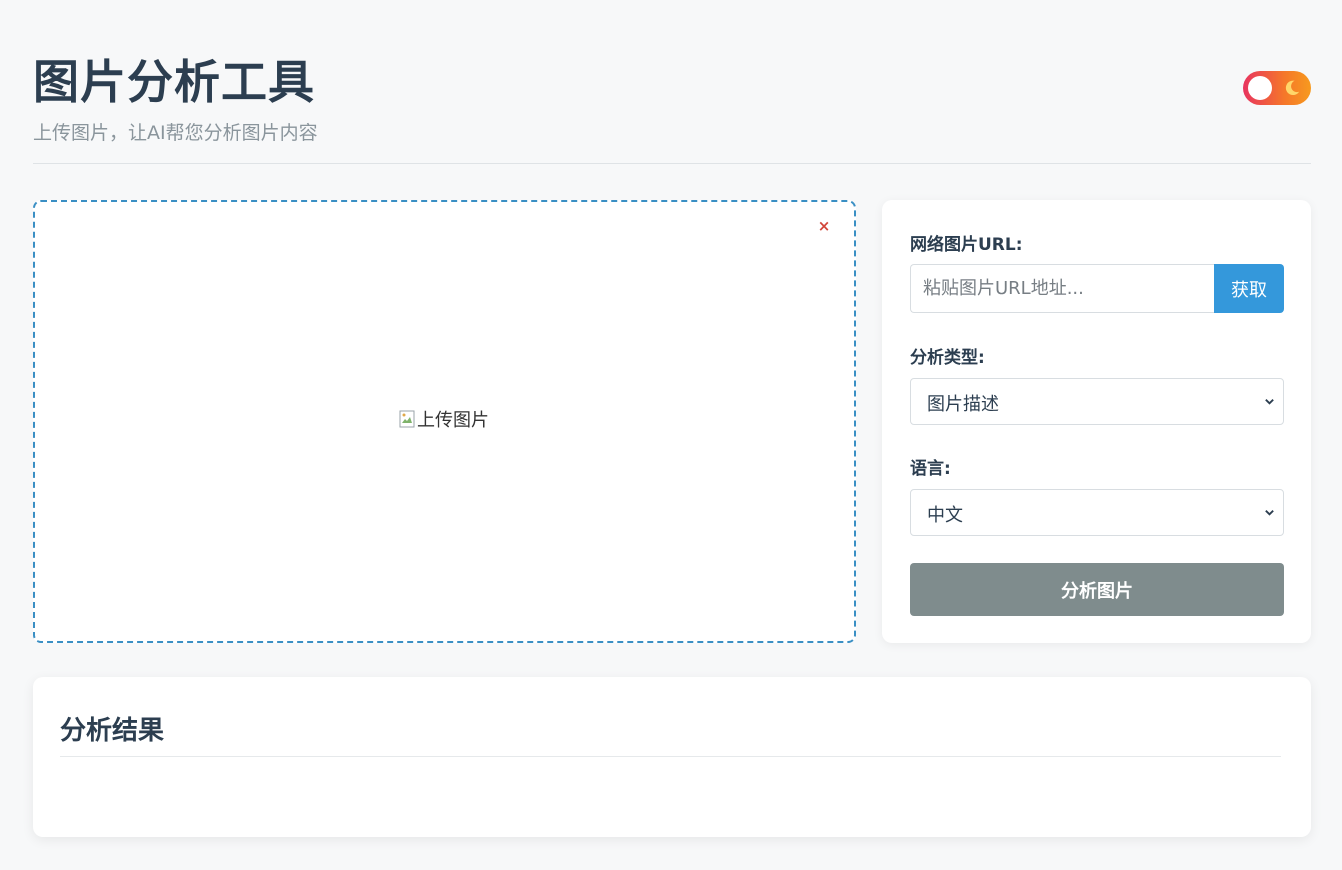 Image resolution: width=1342 pixels, height=870 pixels. Describe the element at coordinates (453, 420) in the screenshot. I see `image-alt-text: 上传图片` at that location.